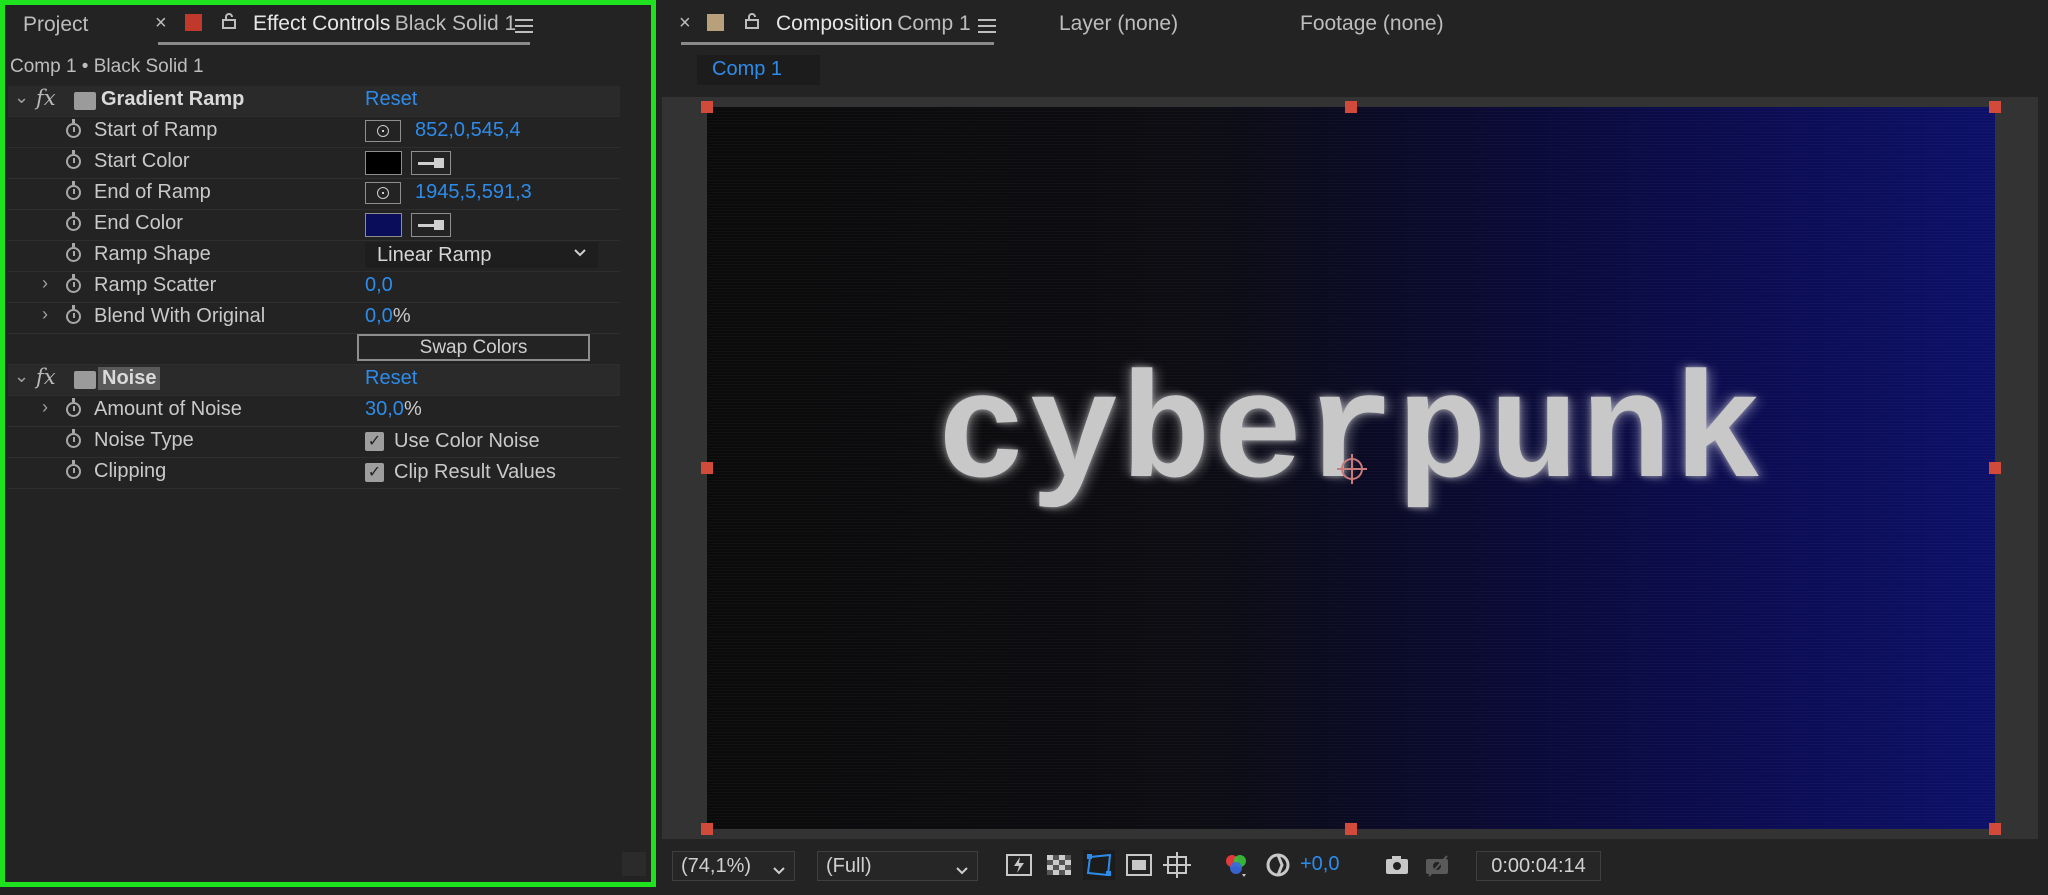 The image size is (2048, 895). Describe the element at coordinates (55, 25) in the screenshot. I see `tab-project: Project` at that location.